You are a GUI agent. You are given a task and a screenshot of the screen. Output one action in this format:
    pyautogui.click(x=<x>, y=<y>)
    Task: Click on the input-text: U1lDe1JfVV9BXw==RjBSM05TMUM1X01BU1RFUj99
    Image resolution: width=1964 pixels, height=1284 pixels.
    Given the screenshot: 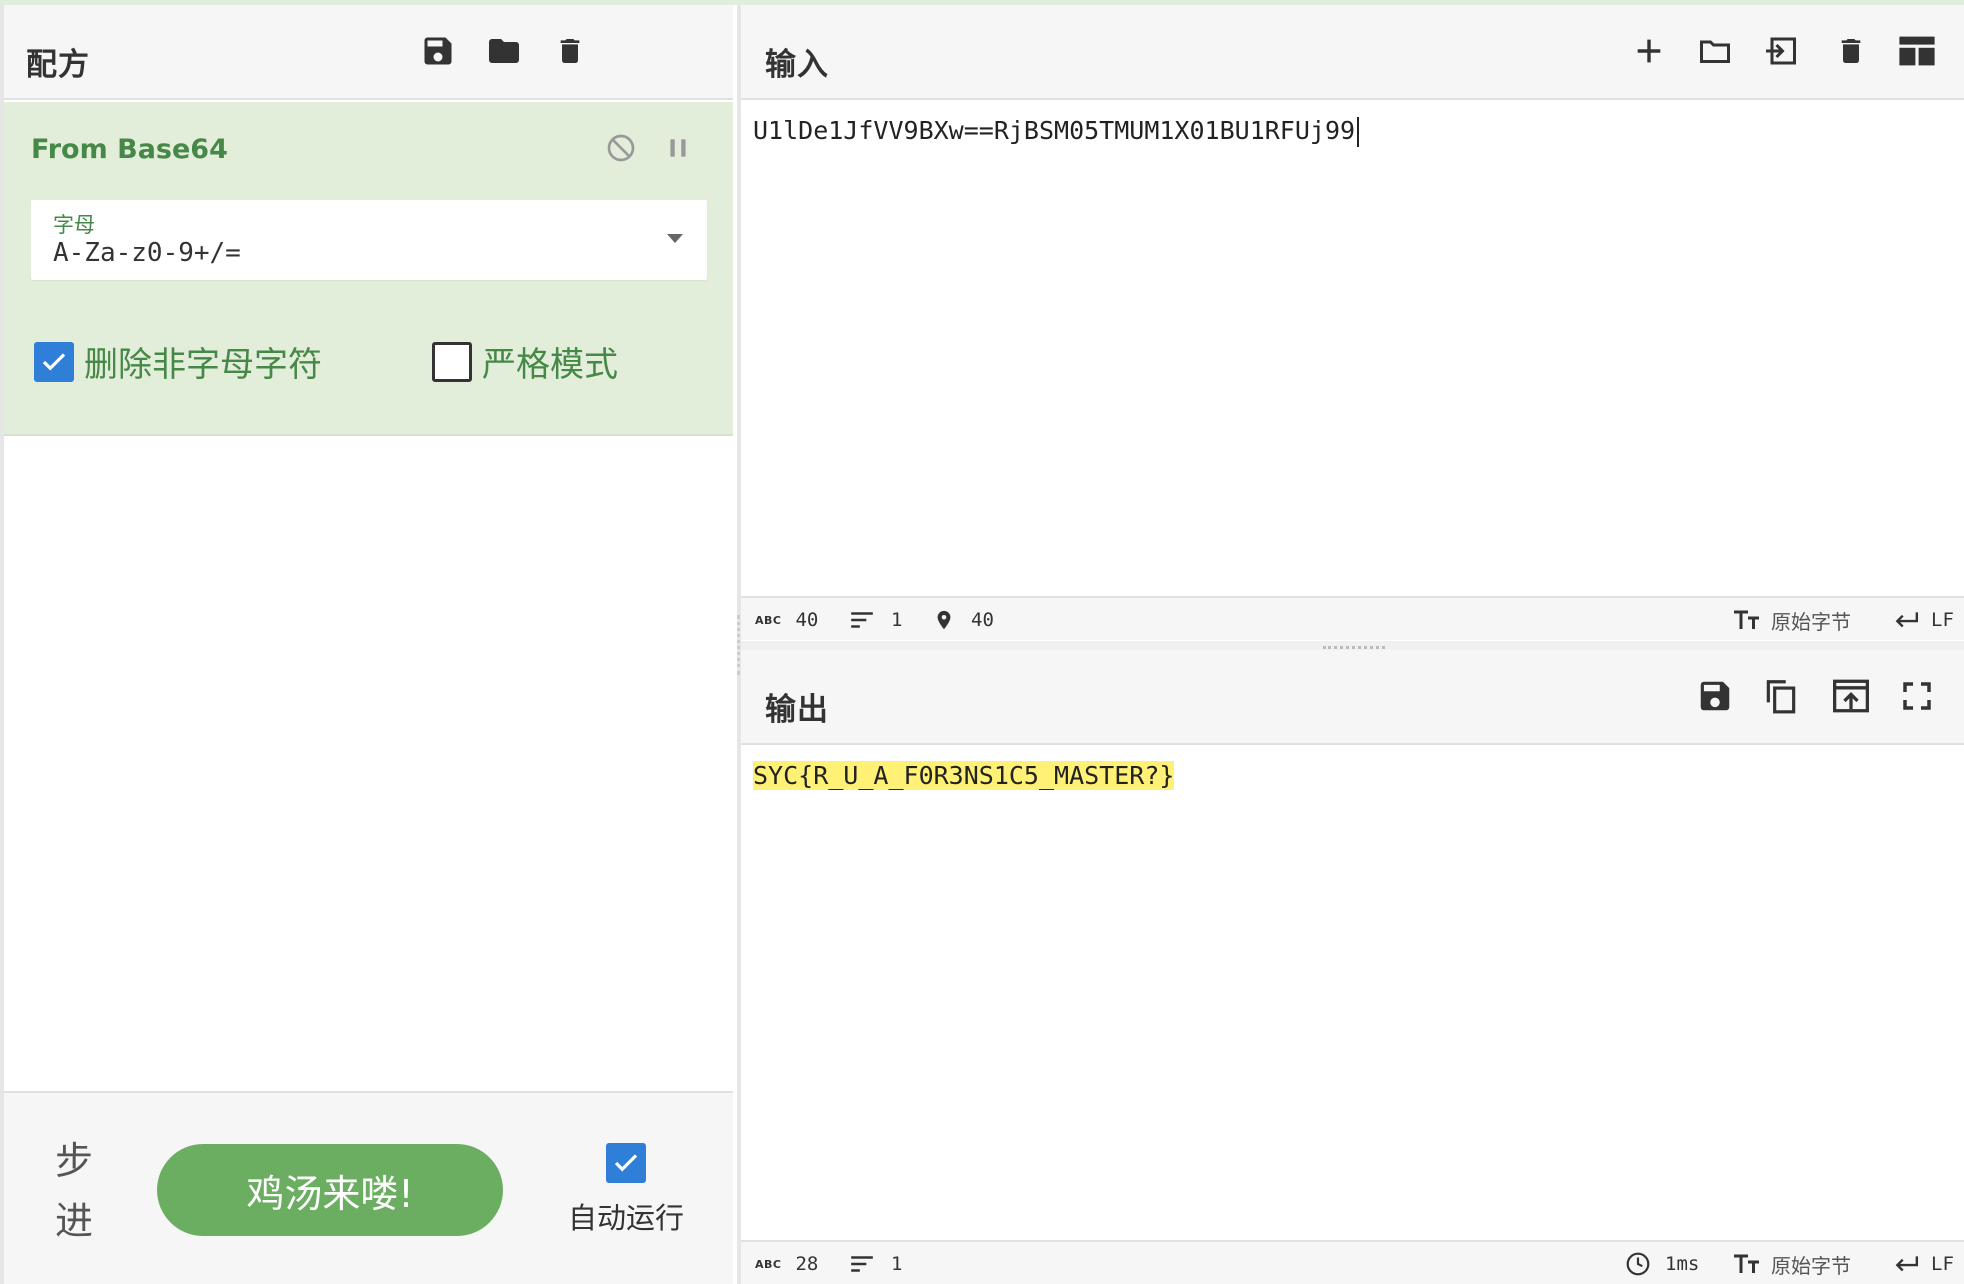 What is the action you would take?
    pyautogui.click(x=1056, y=131)
    